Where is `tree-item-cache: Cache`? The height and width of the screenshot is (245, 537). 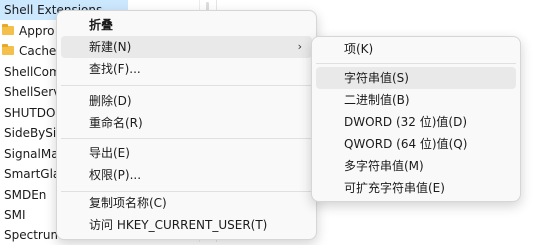
tree-item-cache: Cache is located at coordinates (30, 51).